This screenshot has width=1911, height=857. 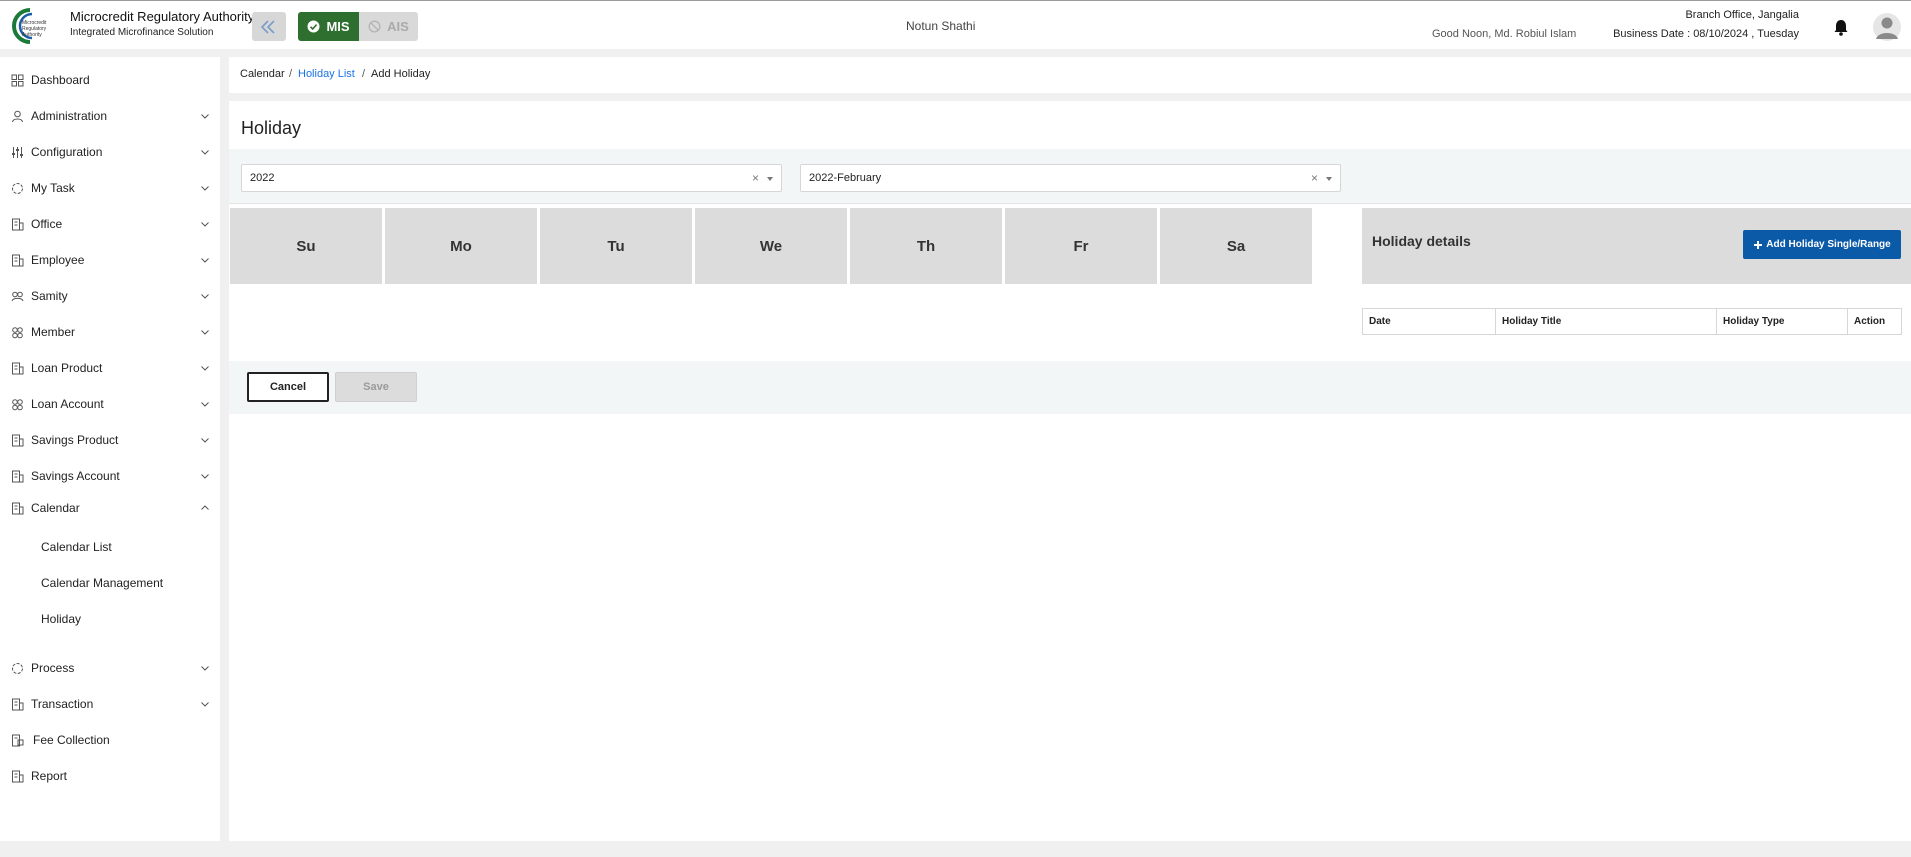 I want to click on sidebar-item-loan-product: Loan Product, so click(x=110, y=368).